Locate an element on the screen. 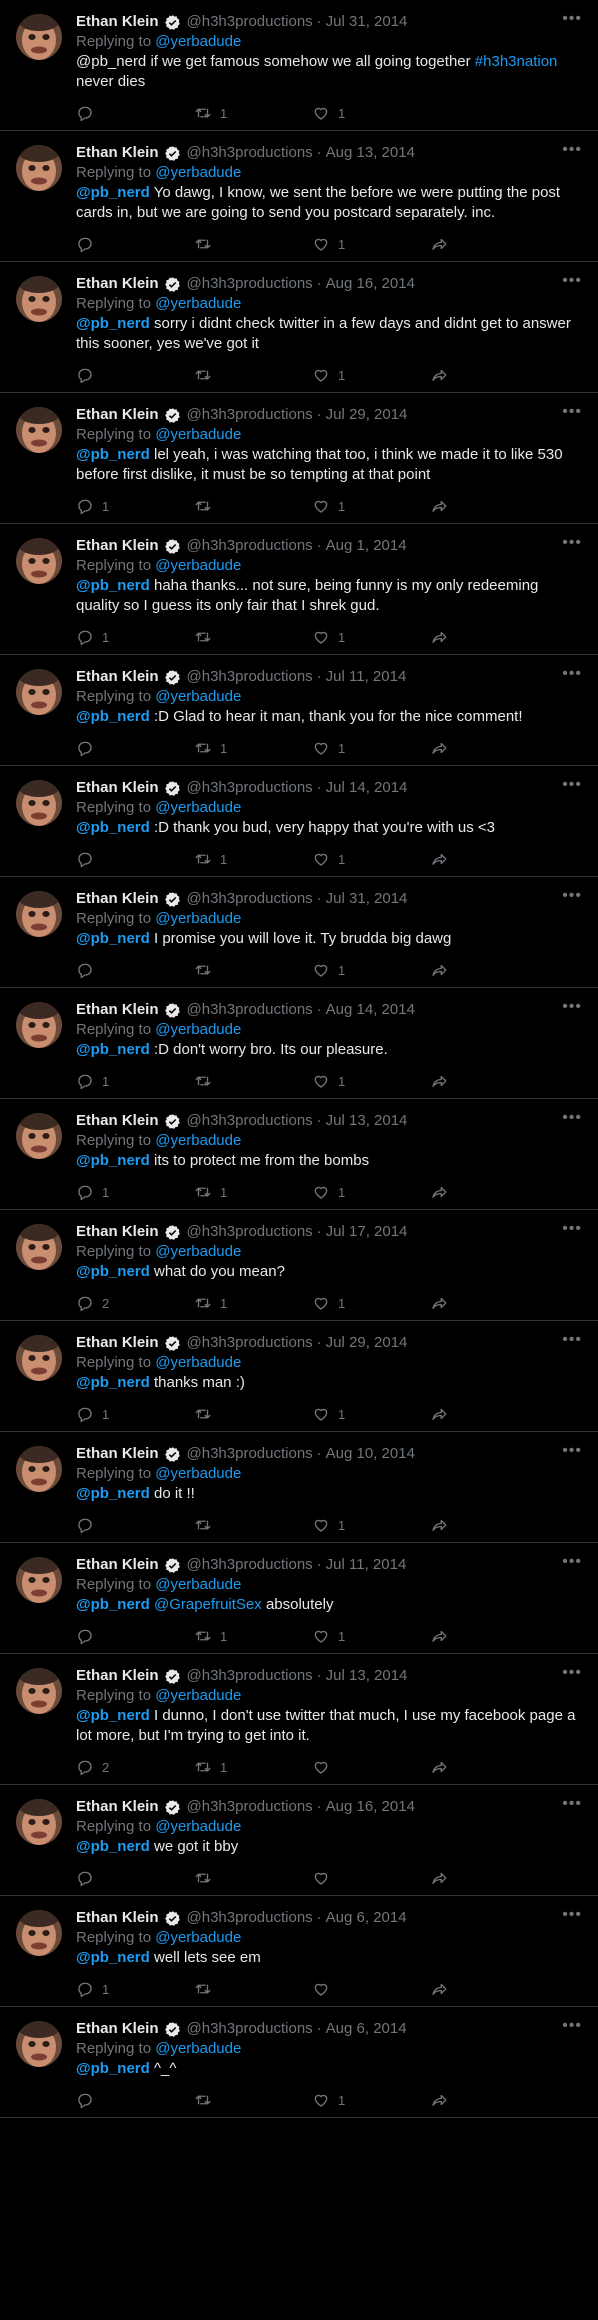 This screenshot has height=2320, width=598. tweet-date: Jul 17, 2014 is located at coordinates (367, 1232).